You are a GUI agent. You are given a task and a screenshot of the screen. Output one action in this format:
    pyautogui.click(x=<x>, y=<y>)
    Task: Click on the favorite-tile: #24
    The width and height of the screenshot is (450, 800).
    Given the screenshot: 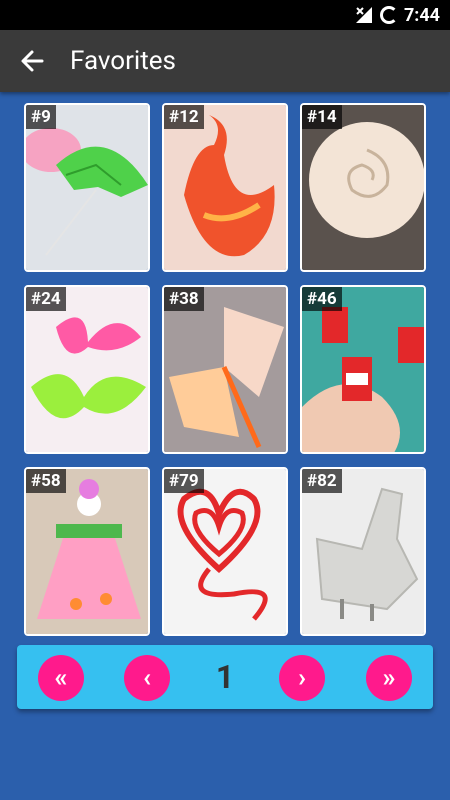 What is the action you would take?
    pyautogui.click(x=87, y=369)
    